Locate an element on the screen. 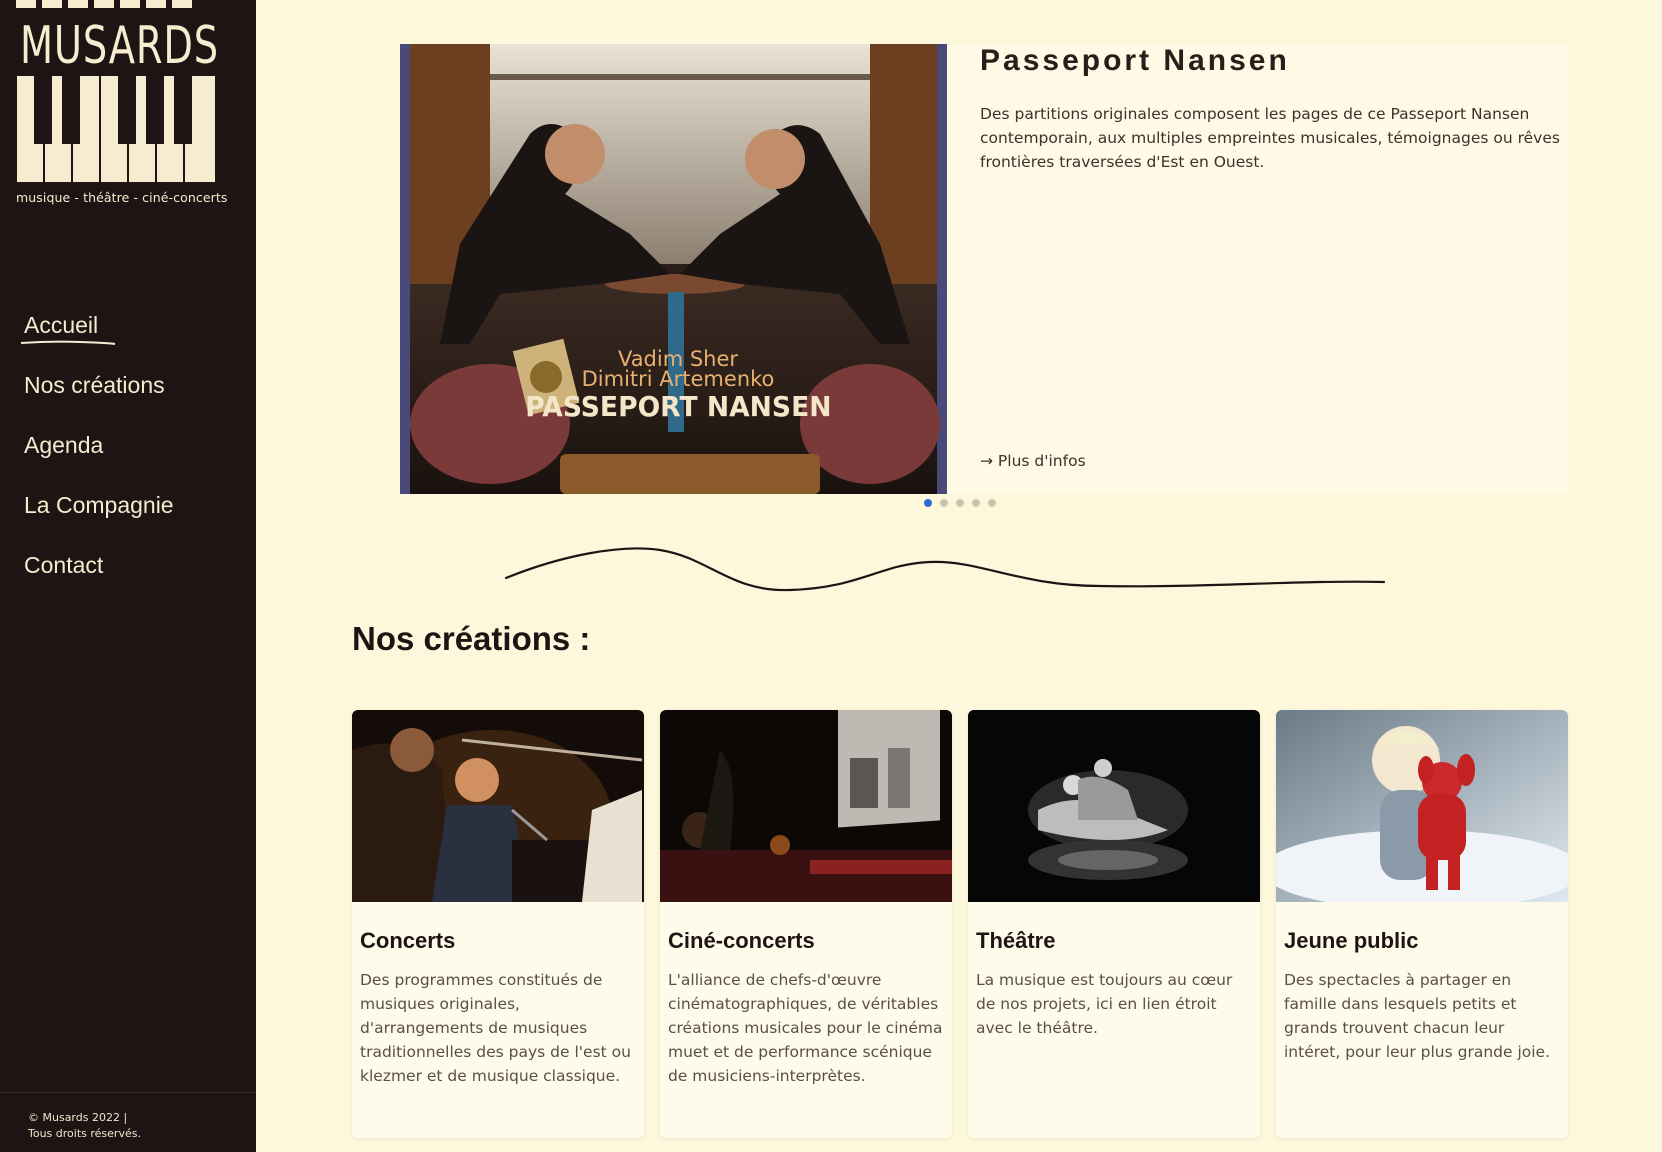 The width and height of the screenshot is (1662, 1152). nav-item-nos-creations: Nos créations is located at coordinates (99, 400).